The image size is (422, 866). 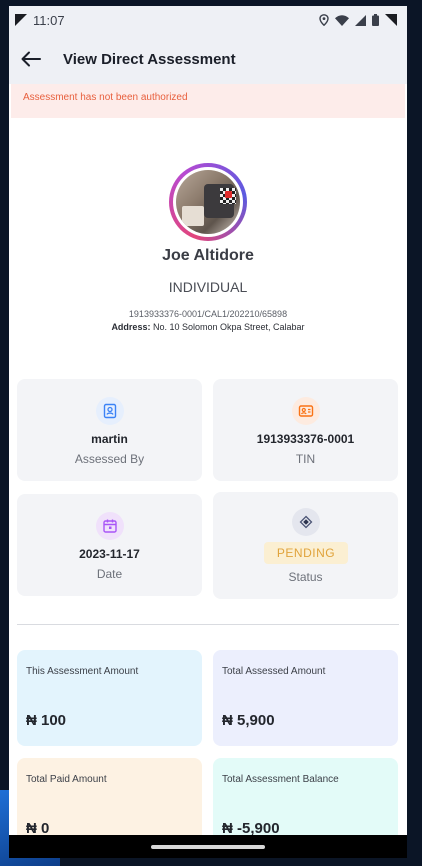 What do you see at coordinates (228, 327) in the screenshot?
I see `address-value: No. 10 Solomon Okpa Street, Calabar` at bounding box center [228, 327].